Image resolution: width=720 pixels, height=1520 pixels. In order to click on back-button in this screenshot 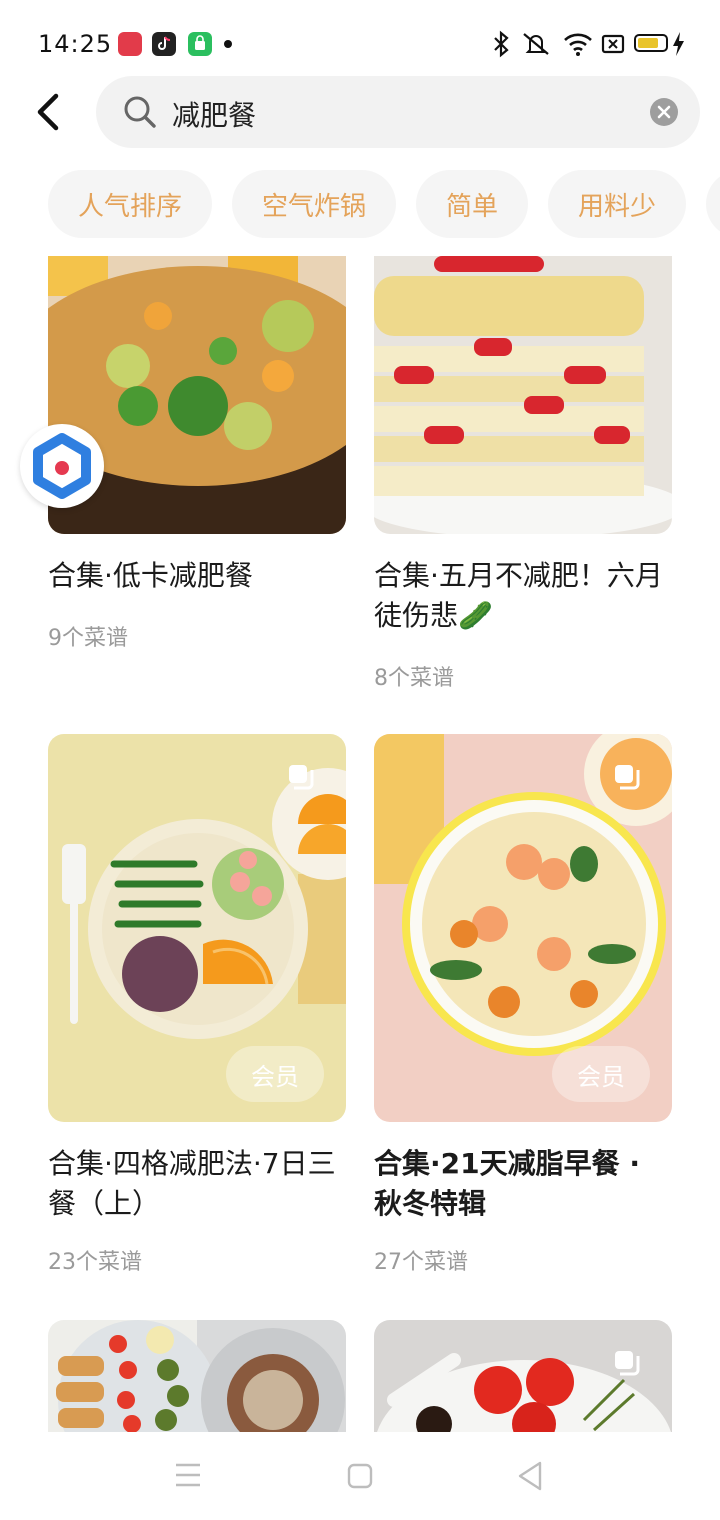, I will do `click(50, 112)`.